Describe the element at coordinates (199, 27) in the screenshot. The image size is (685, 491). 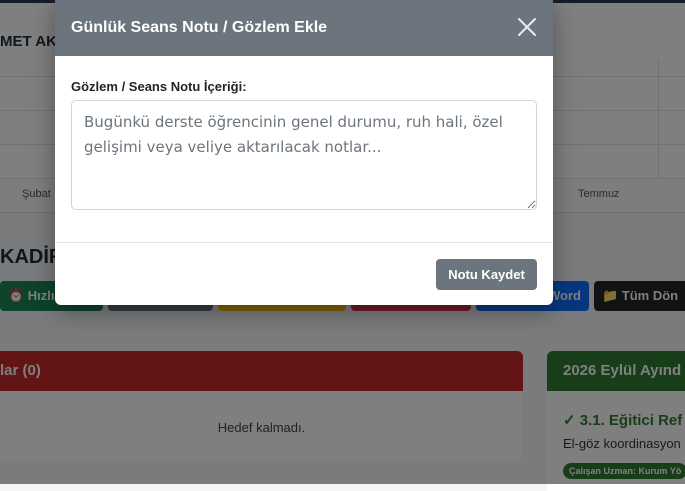
I see `modal-title: Günlük Seans Notu / Gözlem Ekle` at that location.